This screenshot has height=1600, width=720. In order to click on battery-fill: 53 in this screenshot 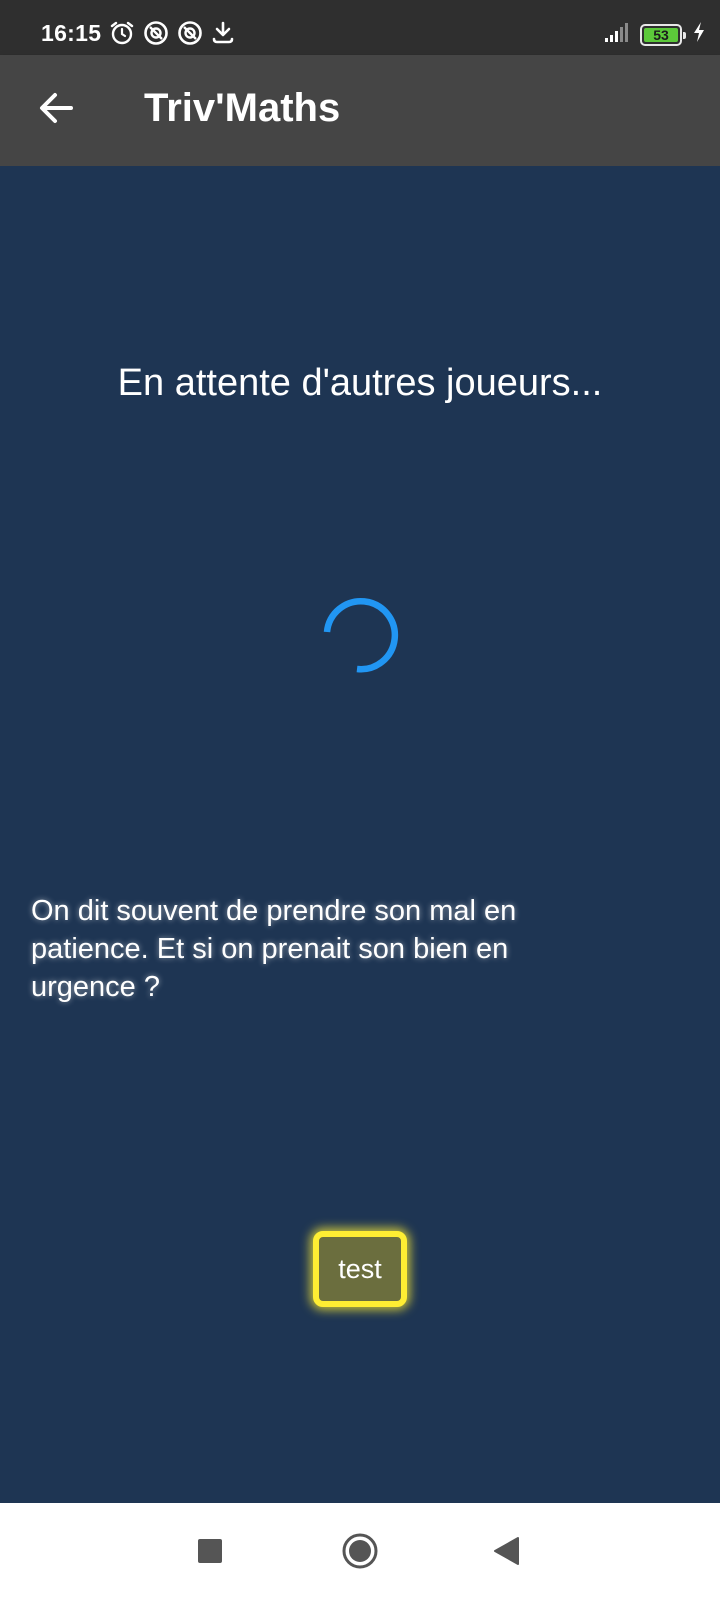, I will do `click(661, 34)`.